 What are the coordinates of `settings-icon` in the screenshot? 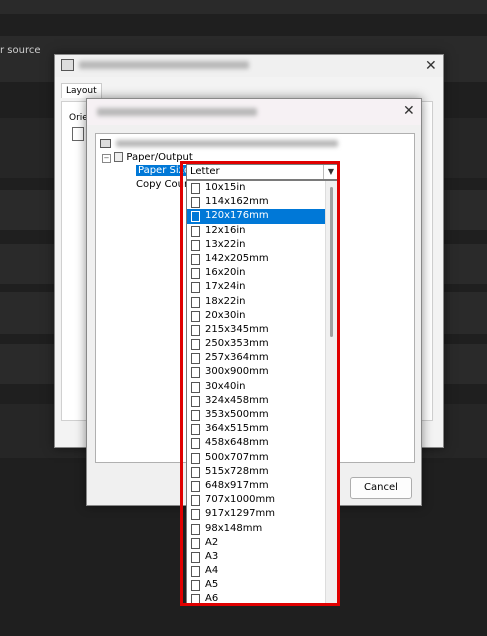 It's located at (119, 157).